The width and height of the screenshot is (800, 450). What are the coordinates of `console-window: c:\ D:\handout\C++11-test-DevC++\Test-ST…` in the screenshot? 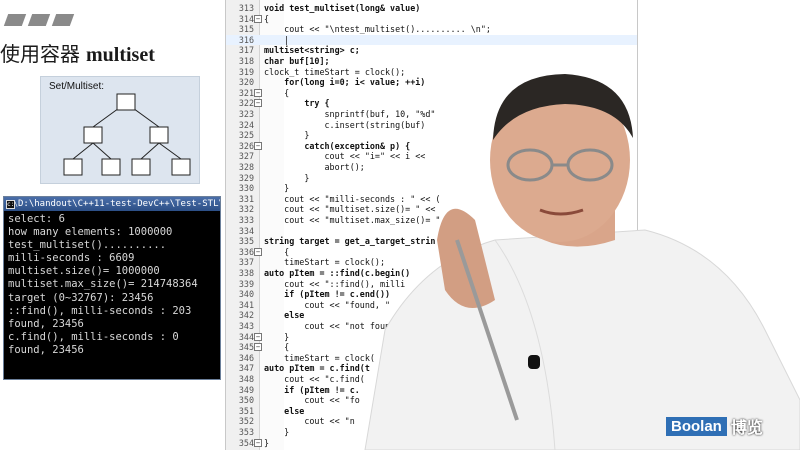 It's located at (112, 288).